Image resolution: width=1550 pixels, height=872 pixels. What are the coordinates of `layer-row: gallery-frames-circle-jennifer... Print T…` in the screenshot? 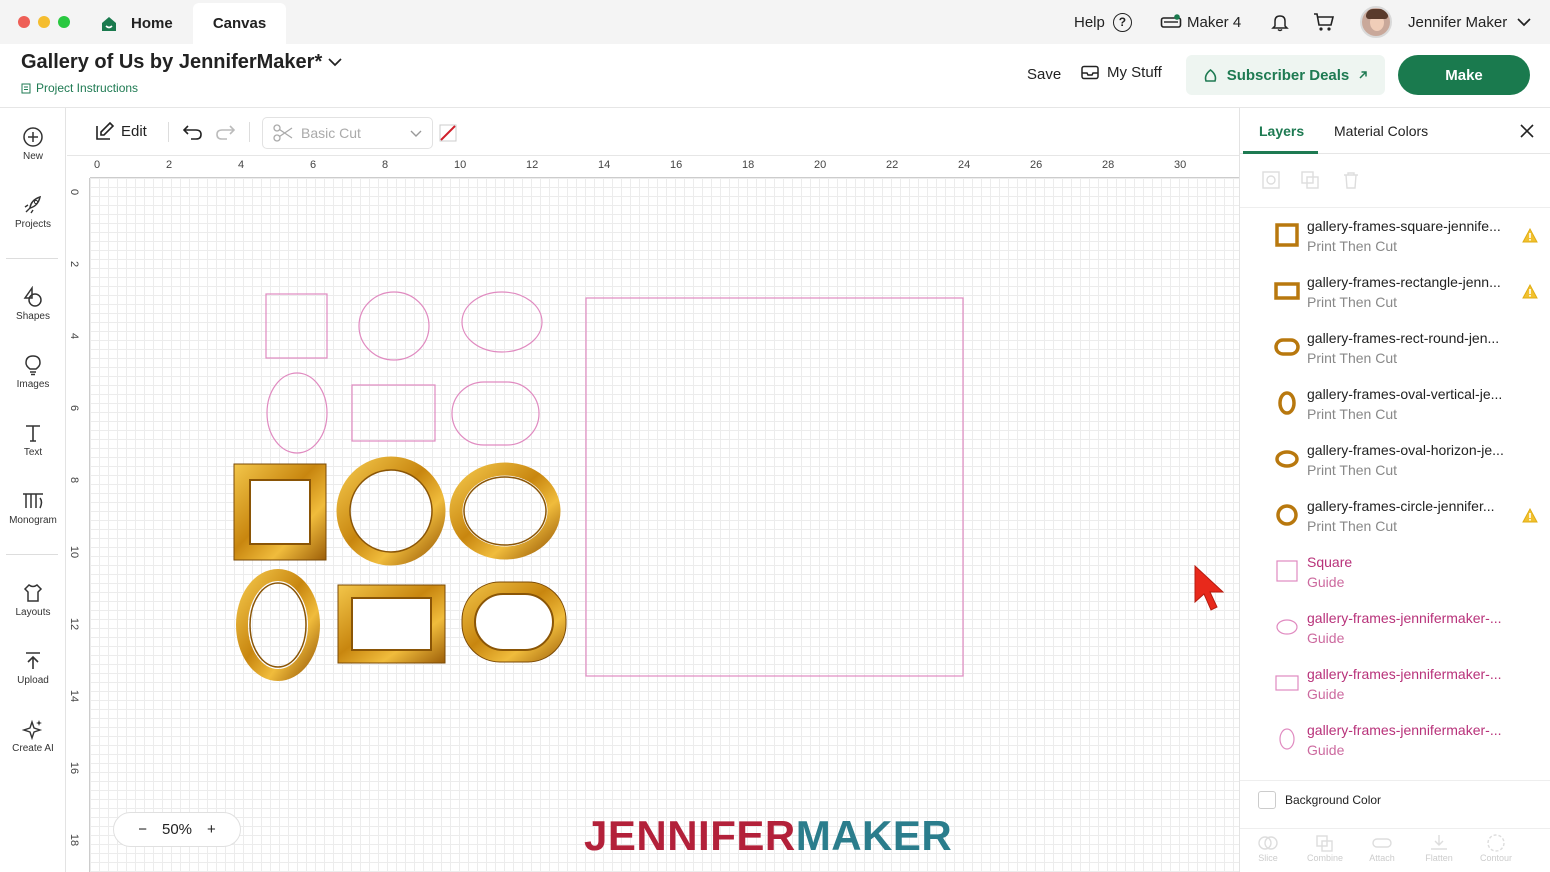 It's located at (1395, 518).